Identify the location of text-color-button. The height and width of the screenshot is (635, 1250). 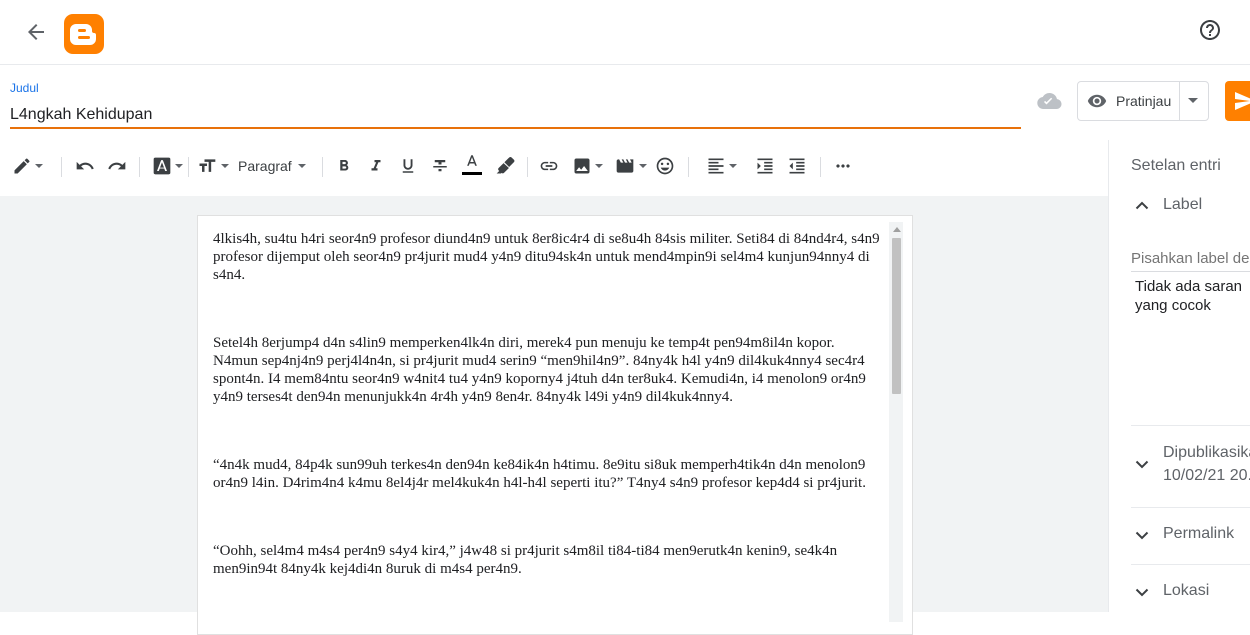
(472, 166).